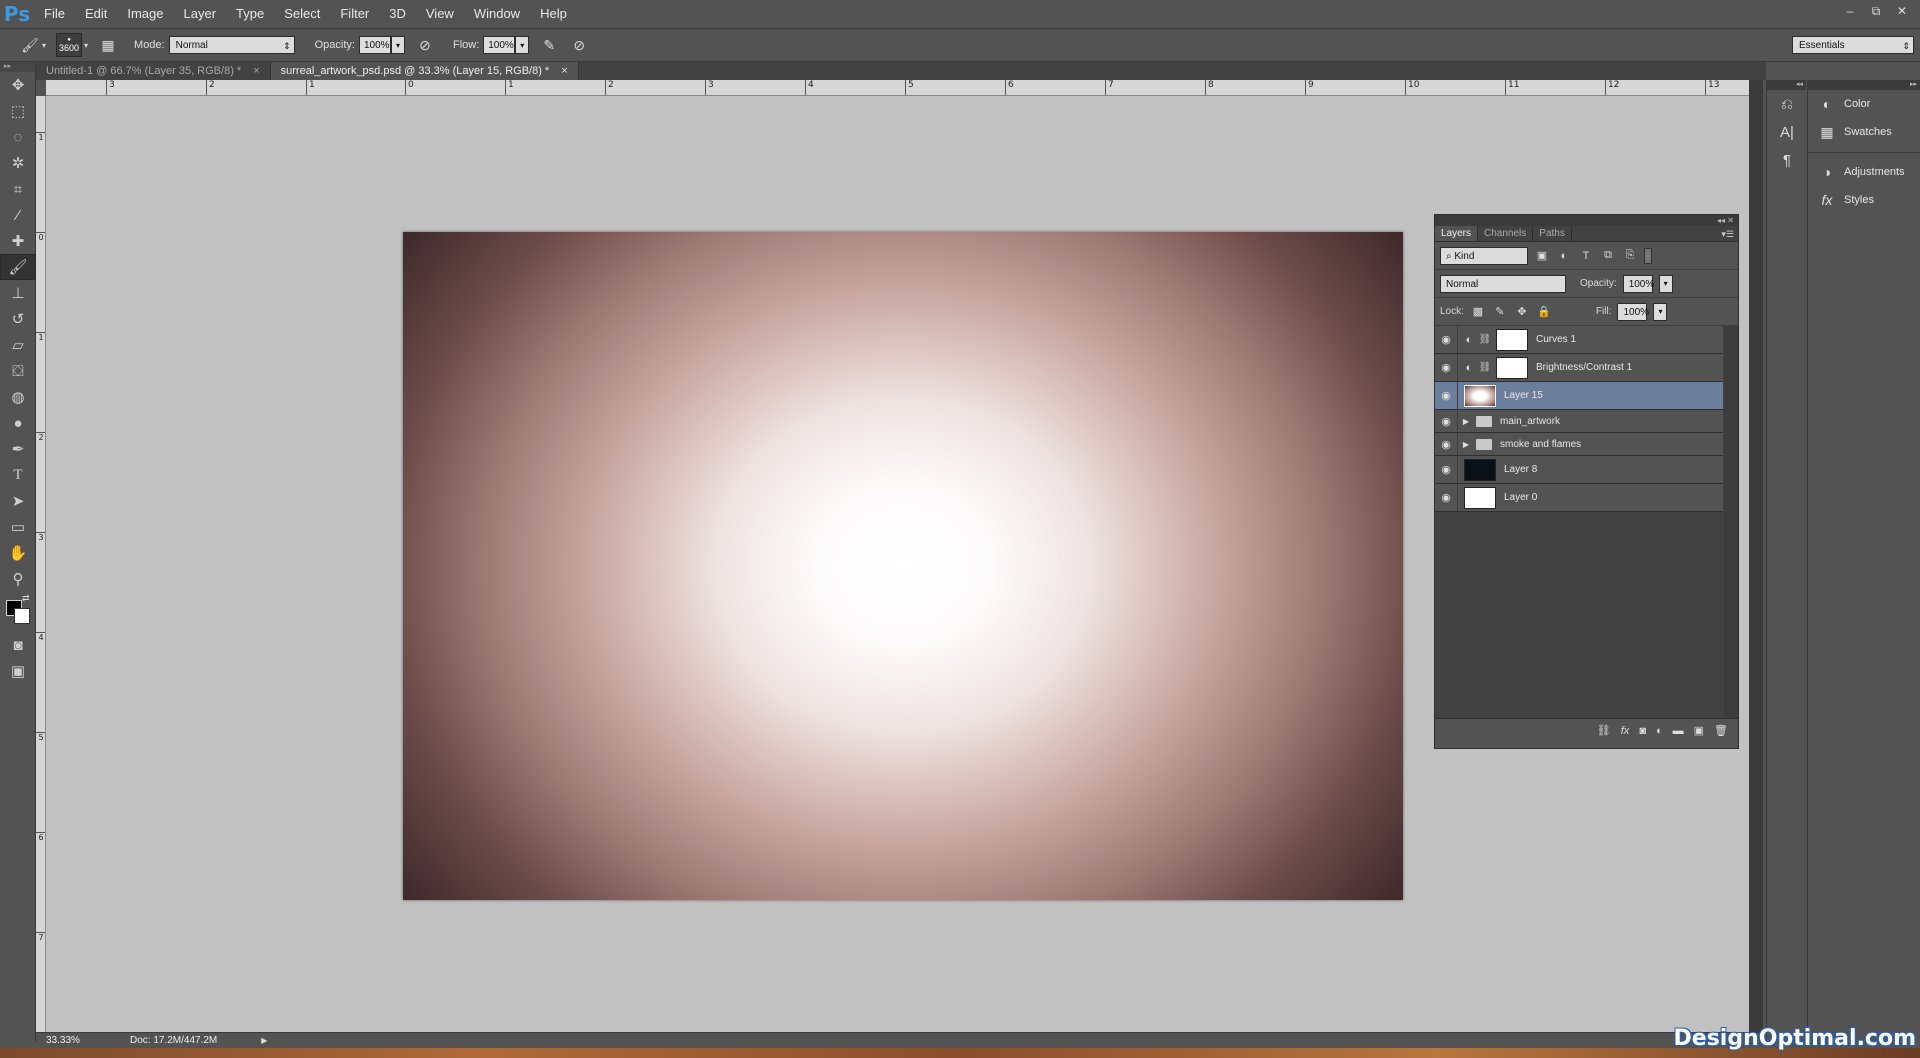 This screenshot has width=1920, height=1058. Describe the element at coordinates (250, 14) in the screenshot. I see `menu-type: Type` at that location.